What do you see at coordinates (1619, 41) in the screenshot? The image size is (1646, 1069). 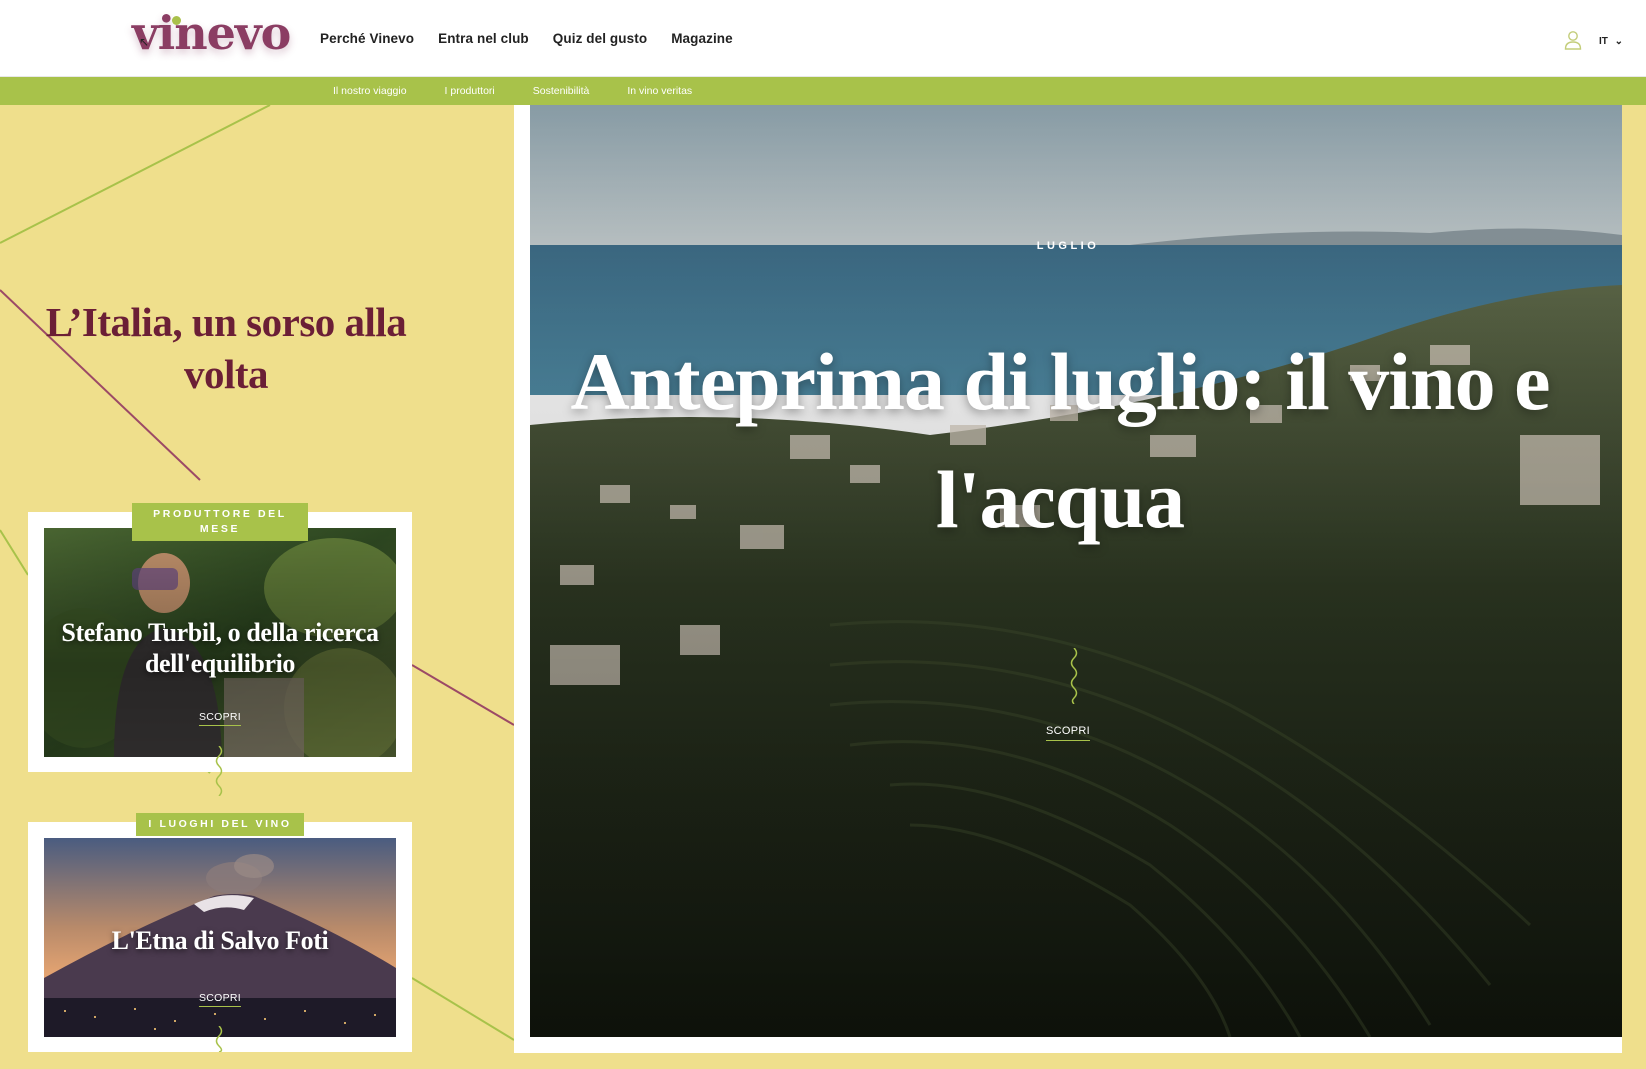 I see `chevron-down-icon: ⌄` at bounding box center [1619, 41].